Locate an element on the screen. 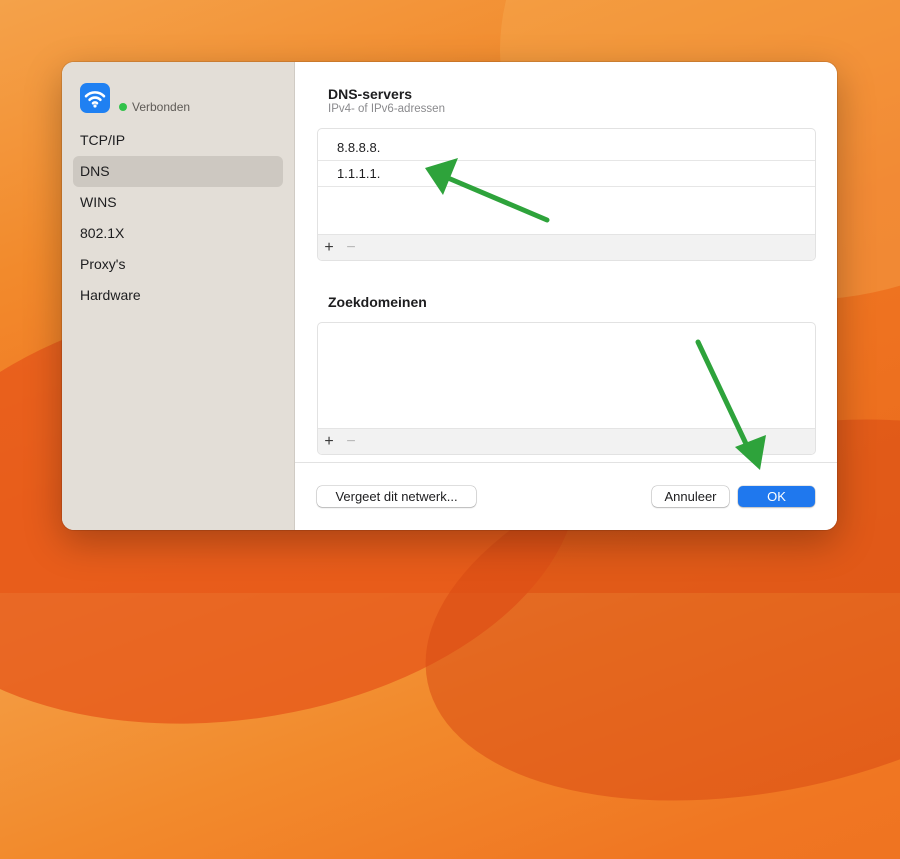 The height and width of the screenshot is (859, 900). search-domains-title: Zoekdomeinen is located at coordinates (377, 302).